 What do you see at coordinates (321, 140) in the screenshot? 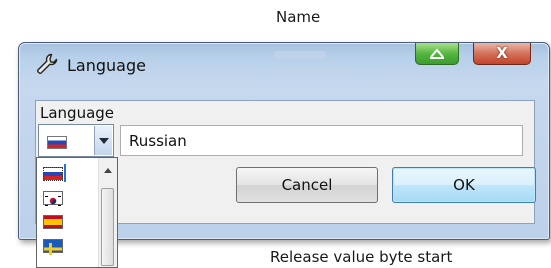
I see `language-name-input` at bounding box center [321, 140].